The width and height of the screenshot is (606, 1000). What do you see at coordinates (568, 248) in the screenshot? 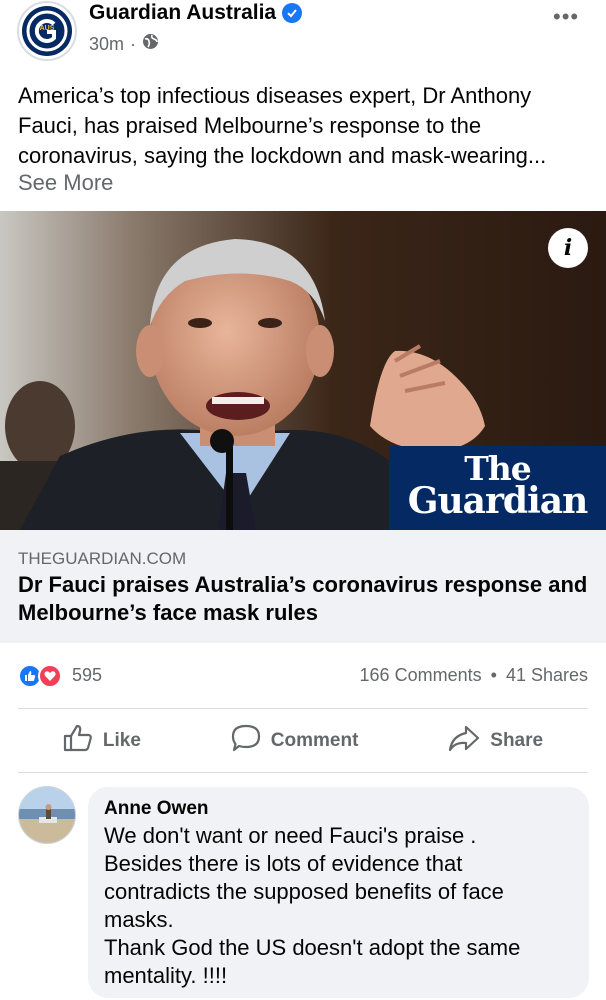
I see `info-button: i` at bounding box center [568, 248].